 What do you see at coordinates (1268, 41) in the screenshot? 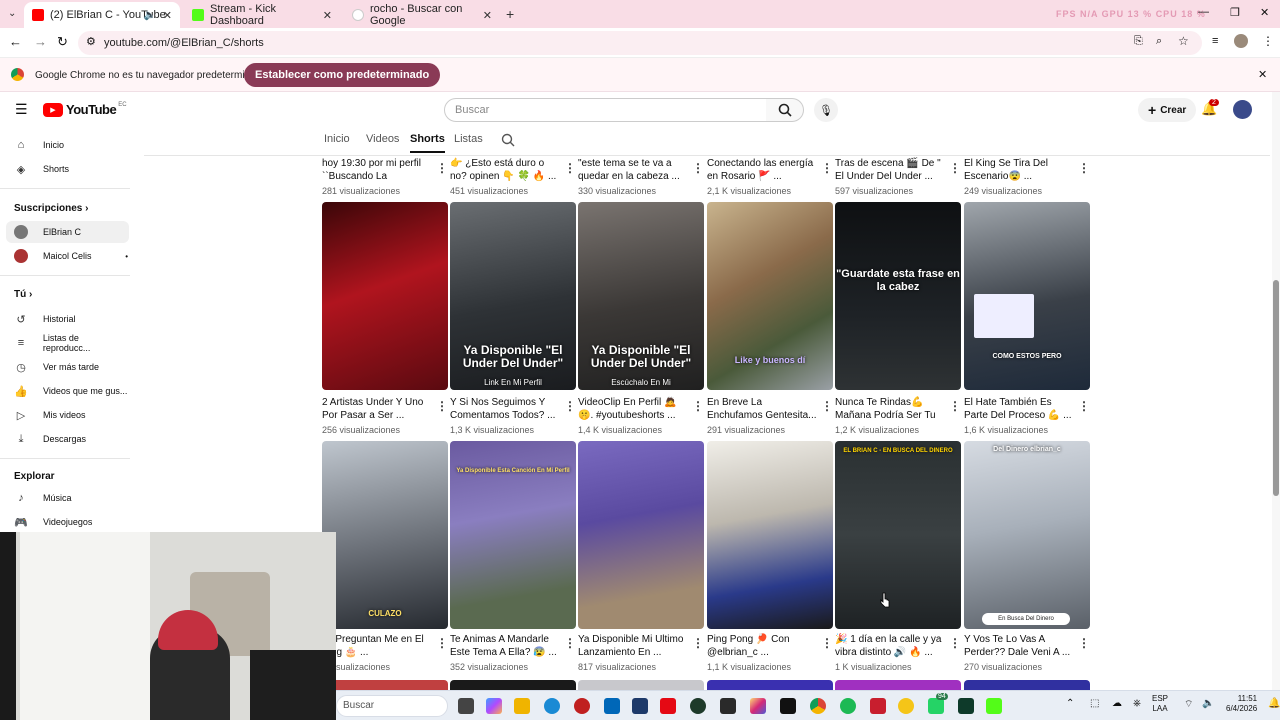
I see `chrome-menu-icon: ⋮` at bounding box center [1268, 41].